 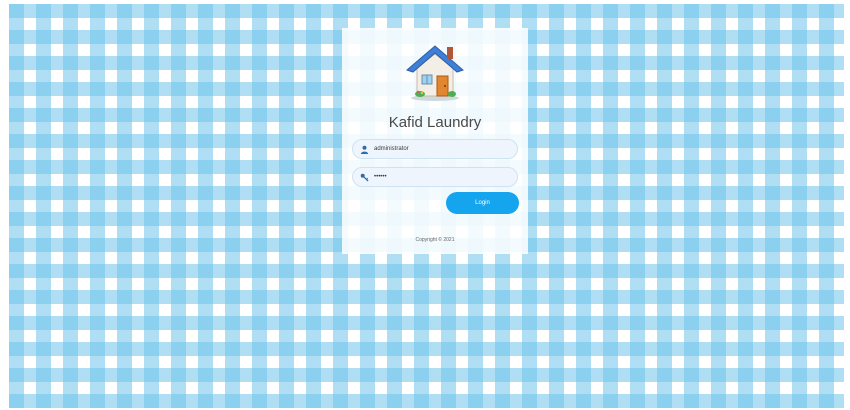 I want to click on username-field: administrator, so click(x=435, y=149).